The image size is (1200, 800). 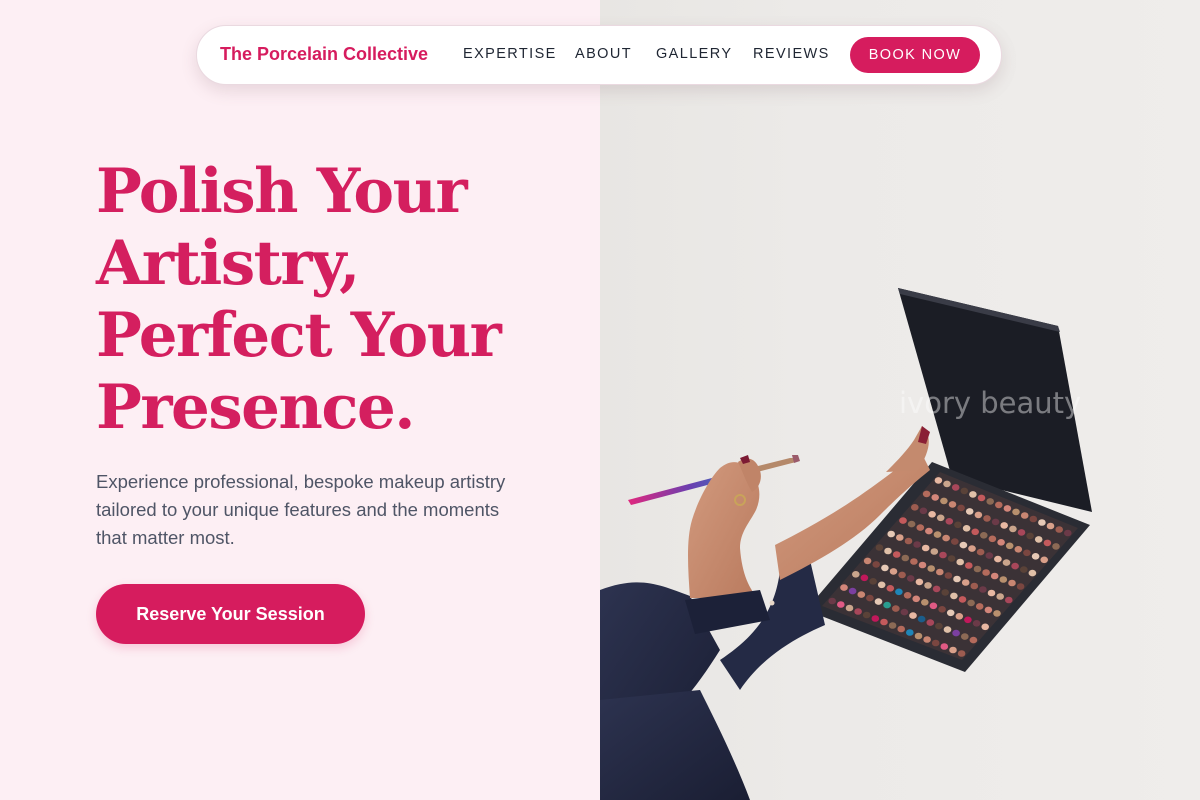 I want to click on headline-line: Perfect Your, so click(x=299, y=335).